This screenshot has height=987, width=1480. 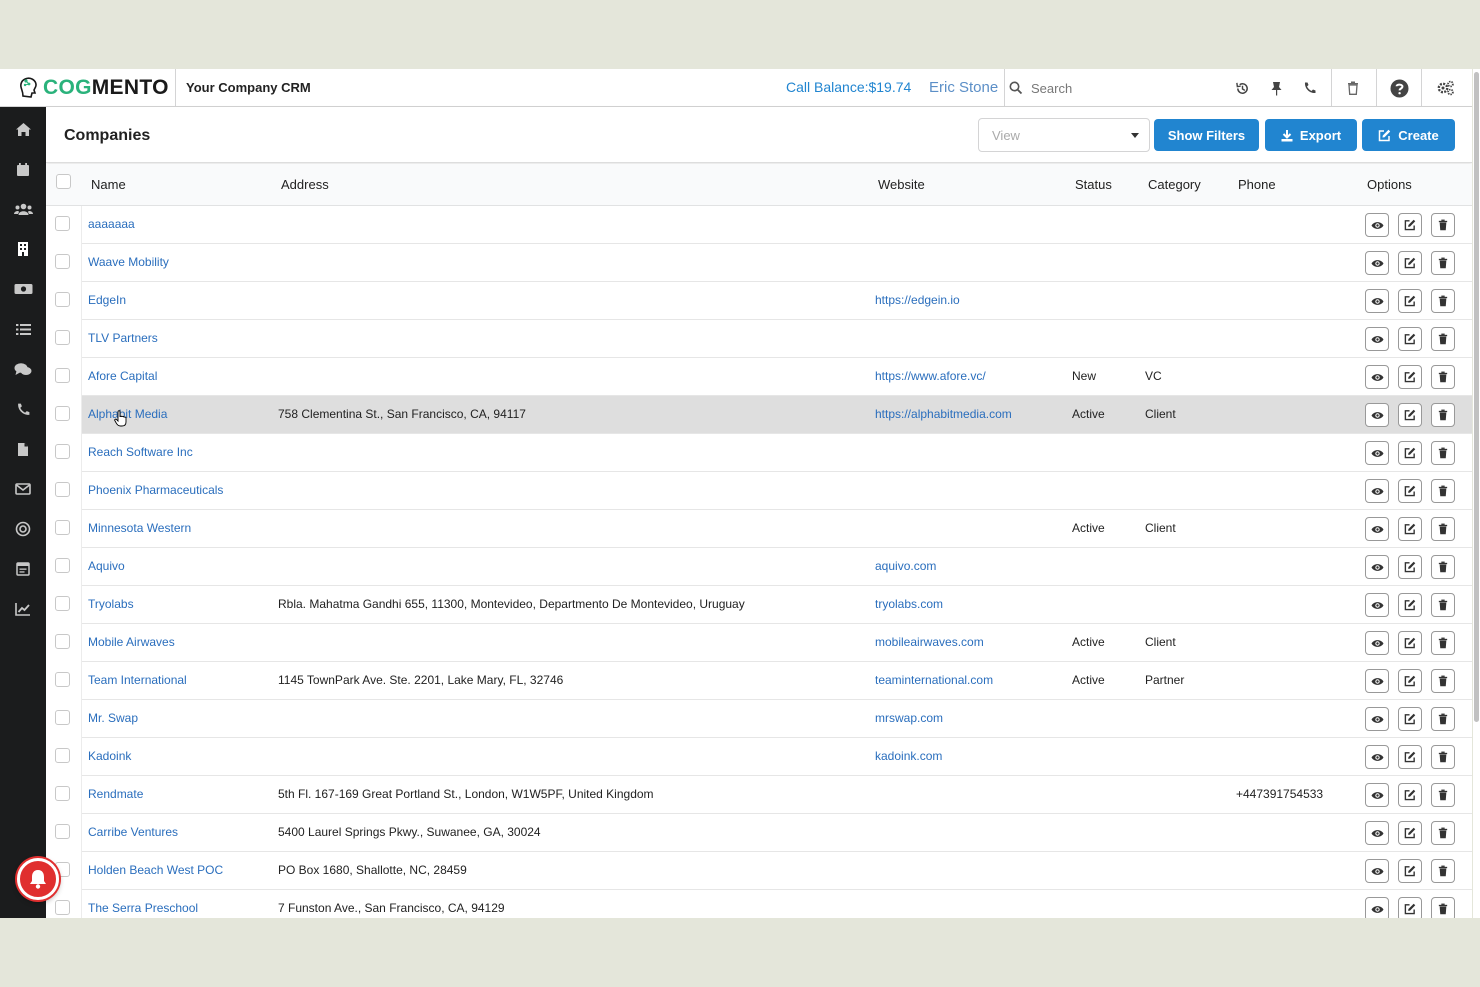 I want to click on settings-icon, so click(x=1446, y=88).